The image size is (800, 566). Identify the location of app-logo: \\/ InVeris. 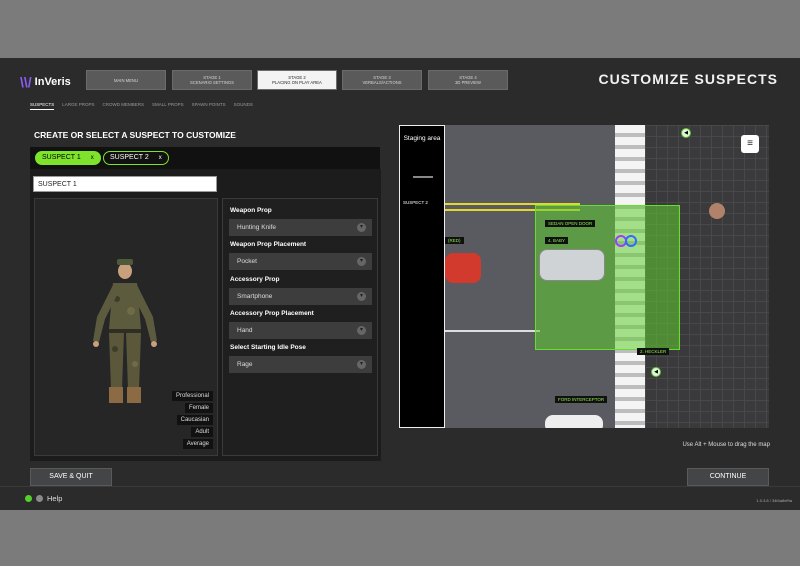
(45, 82).